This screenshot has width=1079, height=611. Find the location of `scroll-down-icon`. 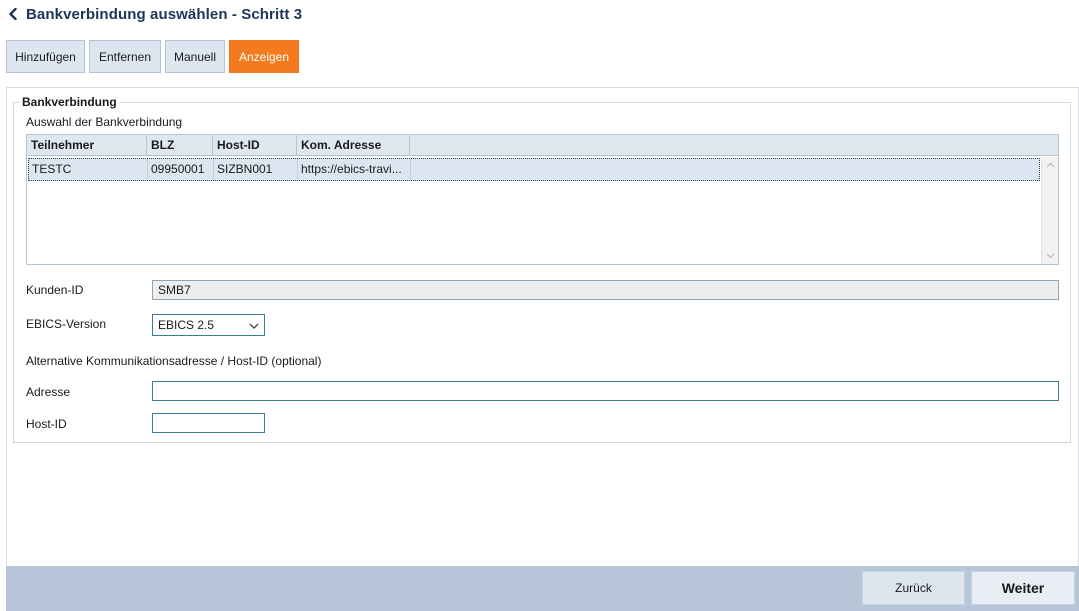

scroll-down-icon is located at coordinates (1050, 256).